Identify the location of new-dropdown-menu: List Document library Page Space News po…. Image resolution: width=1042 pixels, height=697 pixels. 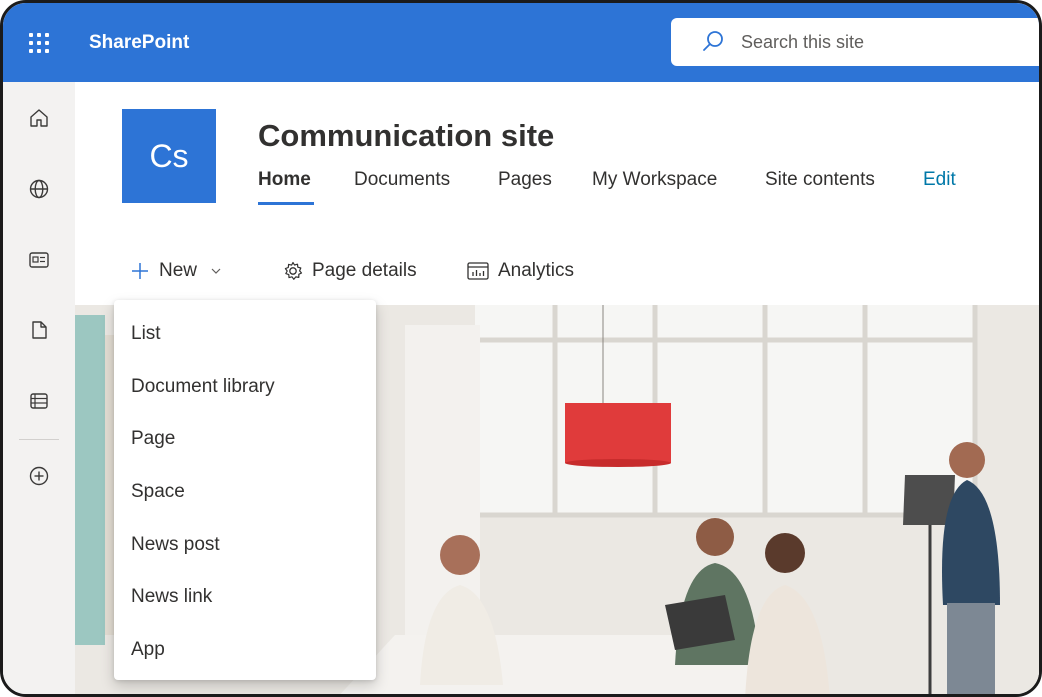
(245, 490).